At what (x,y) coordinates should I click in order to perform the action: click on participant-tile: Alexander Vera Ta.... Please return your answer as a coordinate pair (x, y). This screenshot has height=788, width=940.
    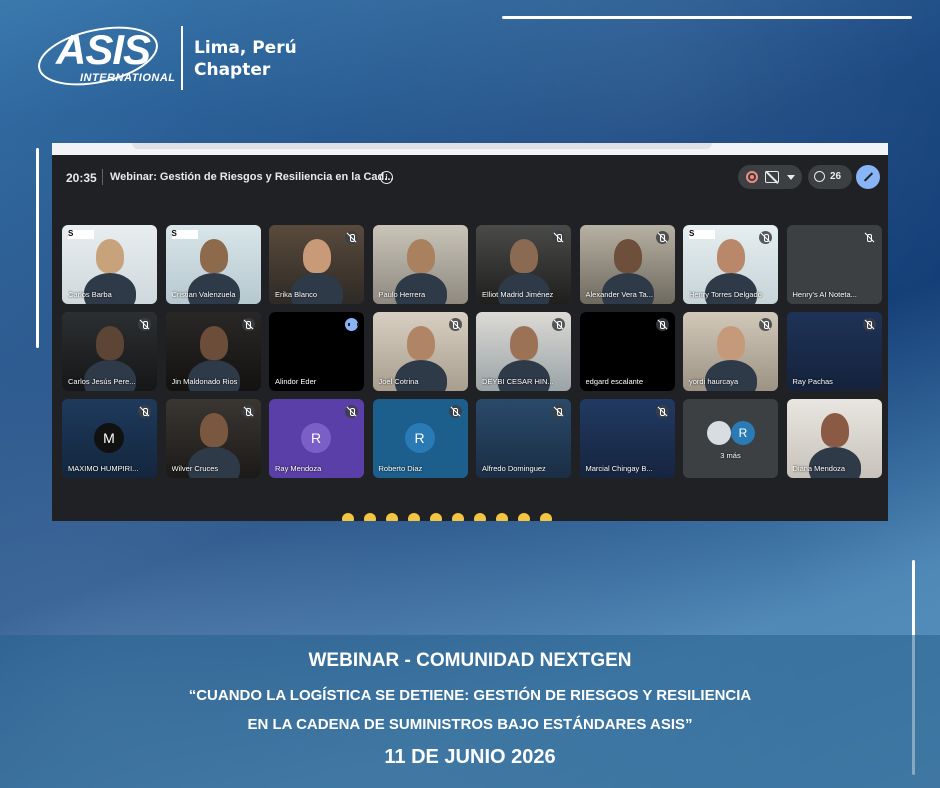
    Looking at the image, I should click on (627, 264).